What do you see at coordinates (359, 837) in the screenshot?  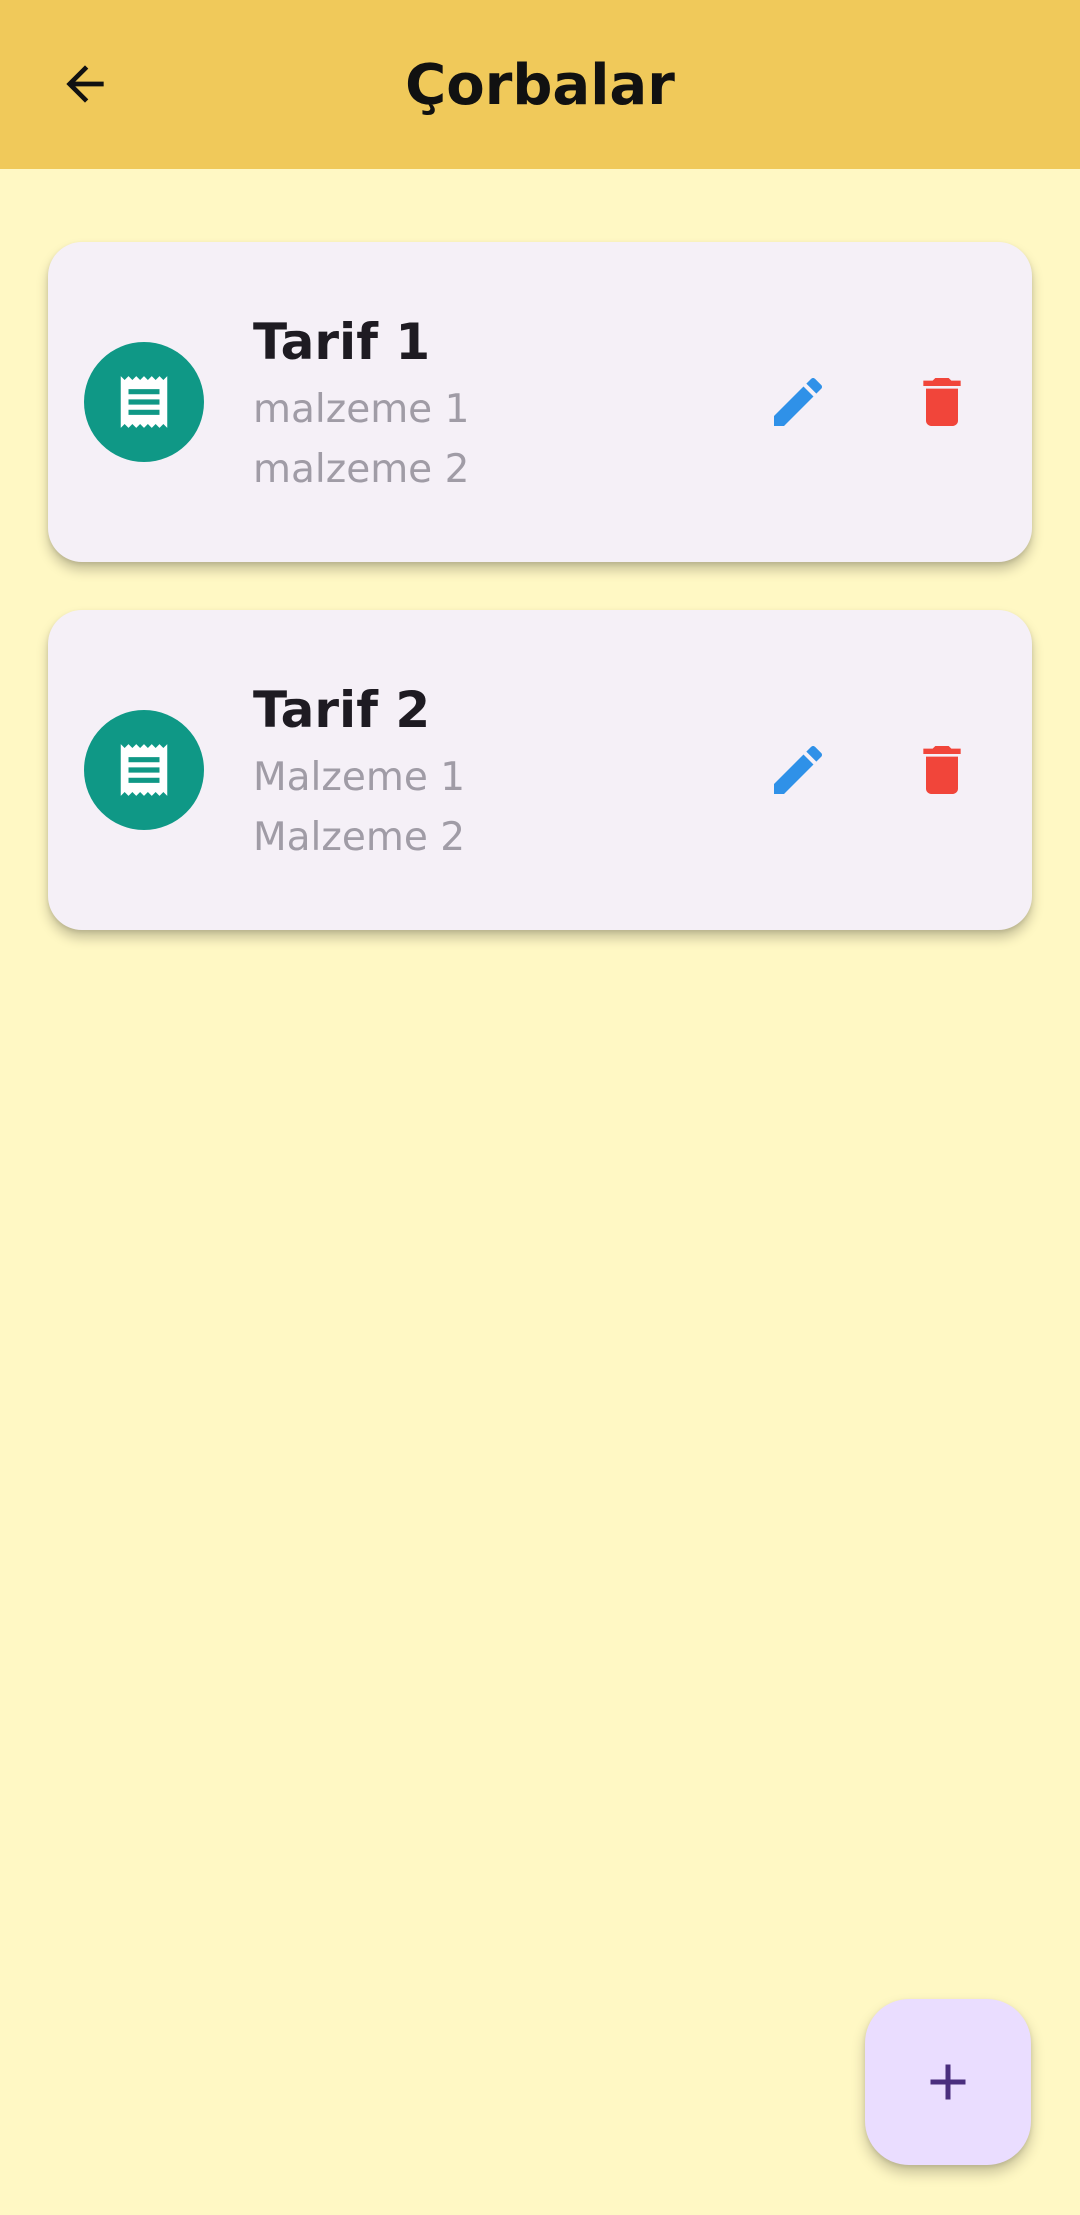 I see `ingredient-line: Malzeme 2` at bounding box center [359, 837].